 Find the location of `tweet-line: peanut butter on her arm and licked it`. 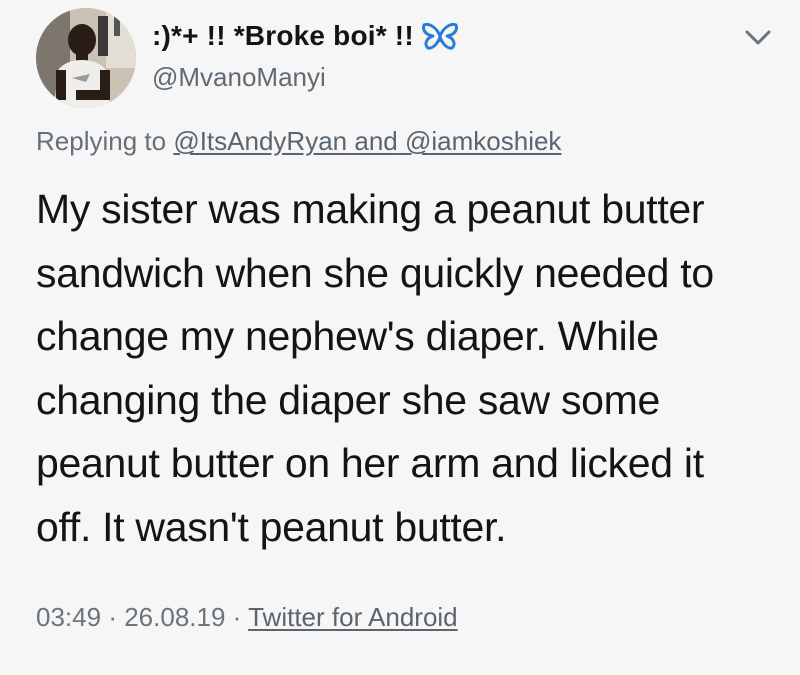

tweet-line: peanut butter on her arm and licked it is located at coordinates (370, 463).